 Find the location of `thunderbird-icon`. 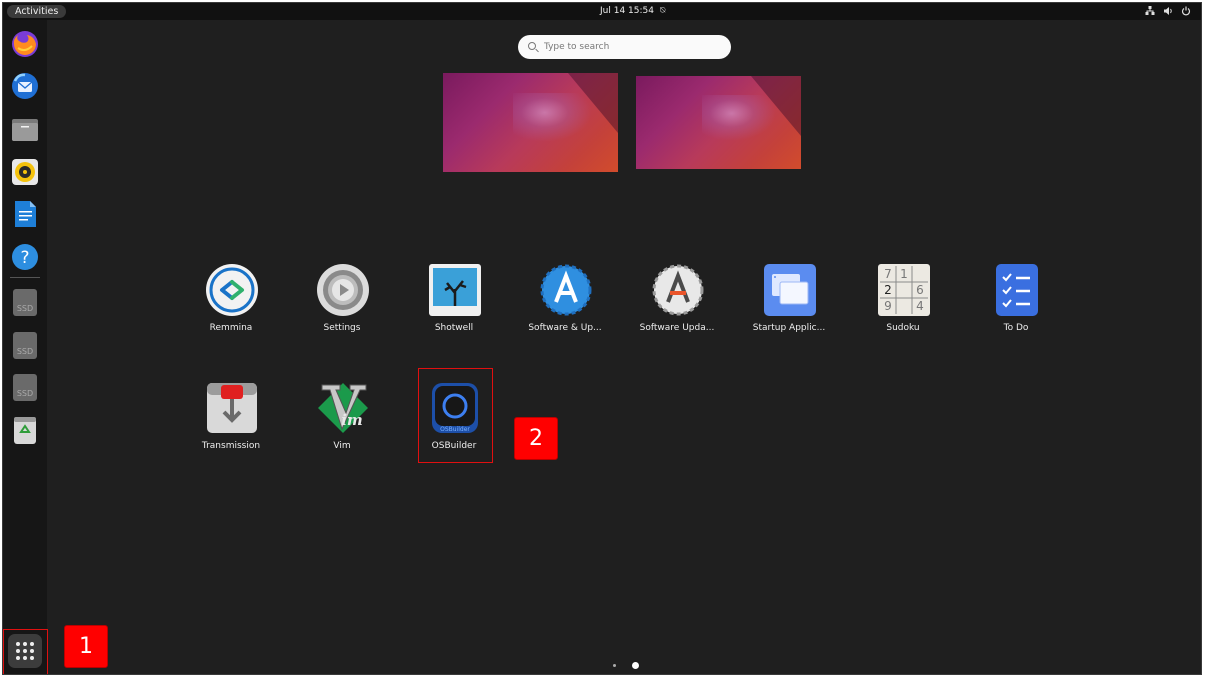

thunderbird-icon is located at coordinates (25, 86).